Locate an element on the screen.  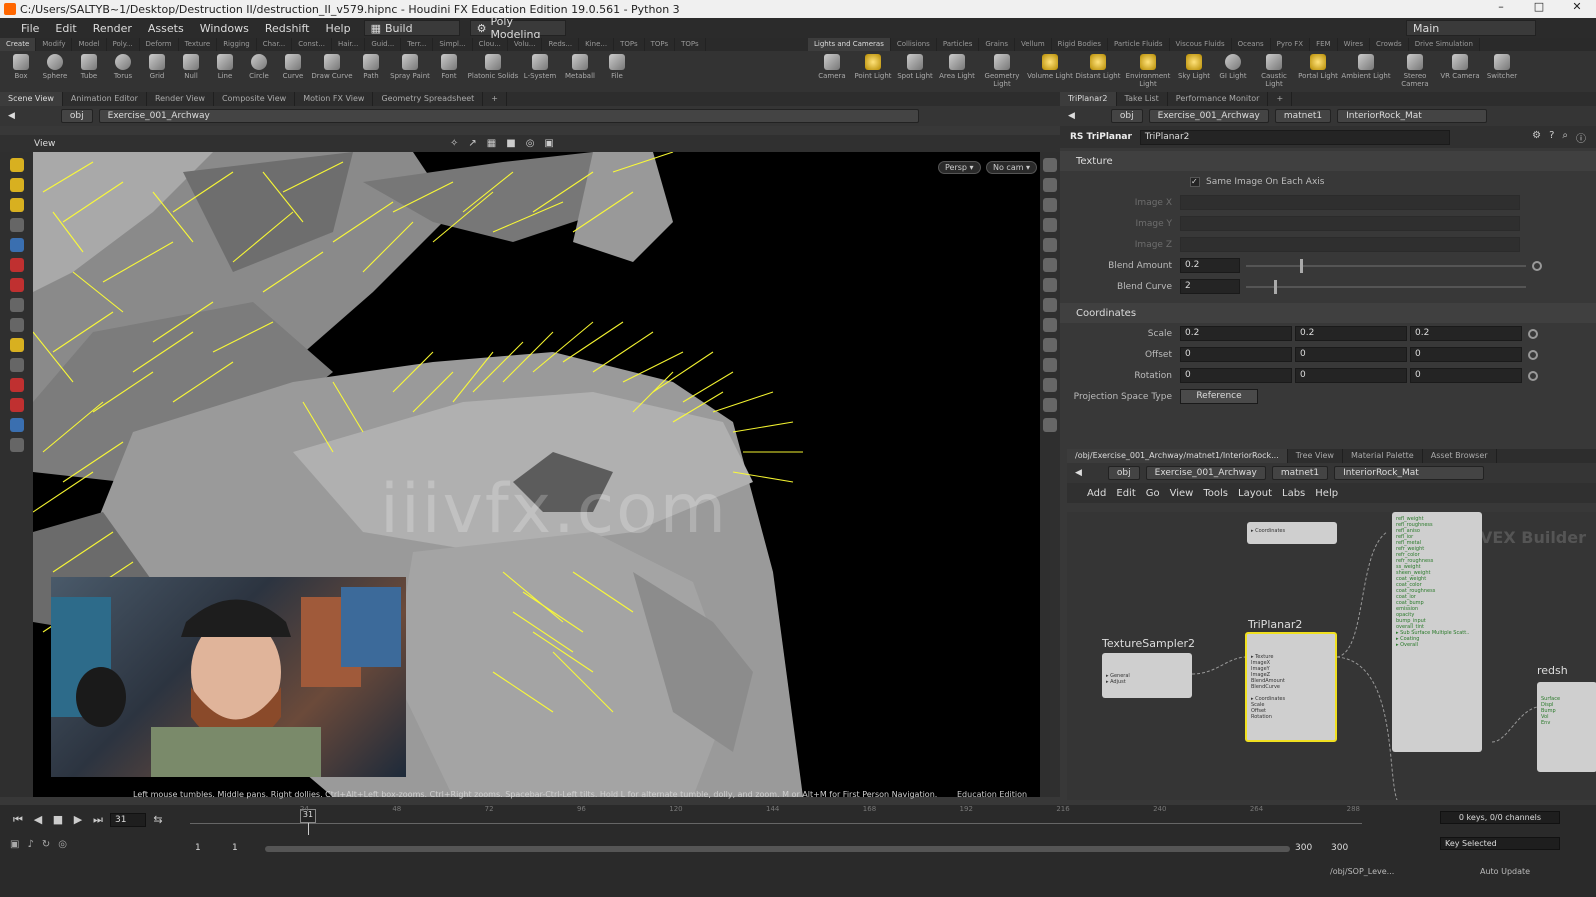
shelf-tab: Texture is located at coordinates (198, 44).